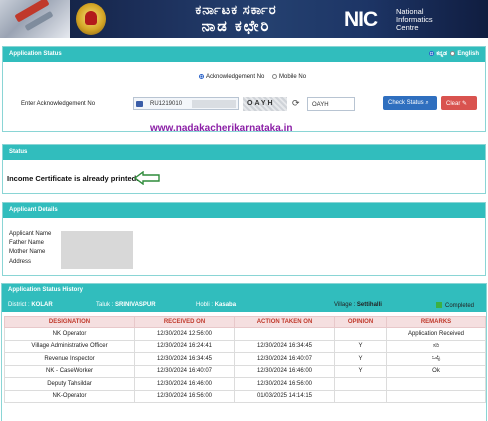  What do you see at coordinates (27, 243) in the screenshot?
I see `father-name-label: Father Name` at bounding box center [27, 243].